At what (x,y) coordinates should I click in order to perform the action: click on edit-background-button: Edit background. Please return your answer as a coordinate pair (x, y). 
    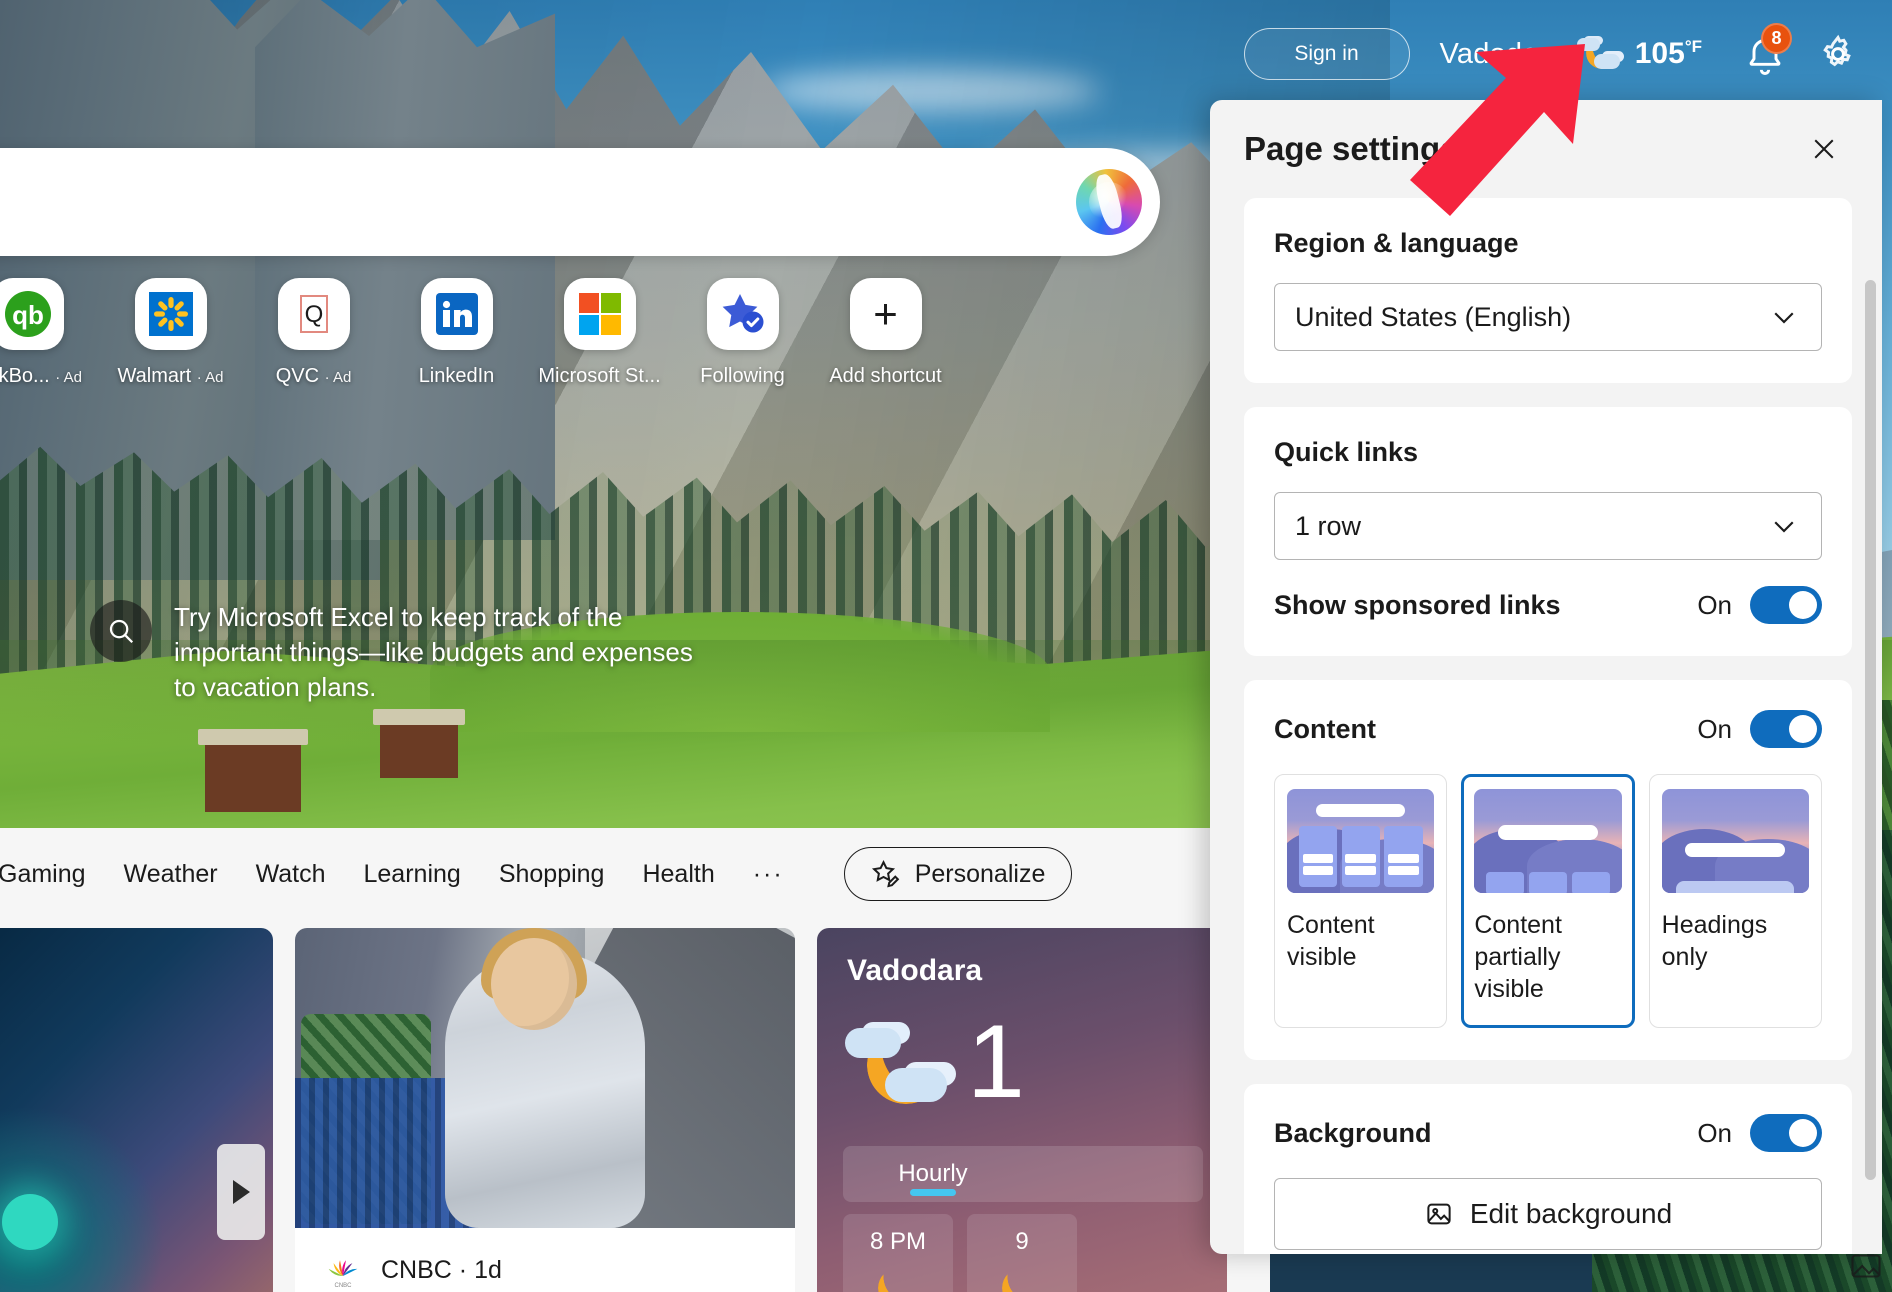
    Looking at the image, I should click on (1548, 1214).